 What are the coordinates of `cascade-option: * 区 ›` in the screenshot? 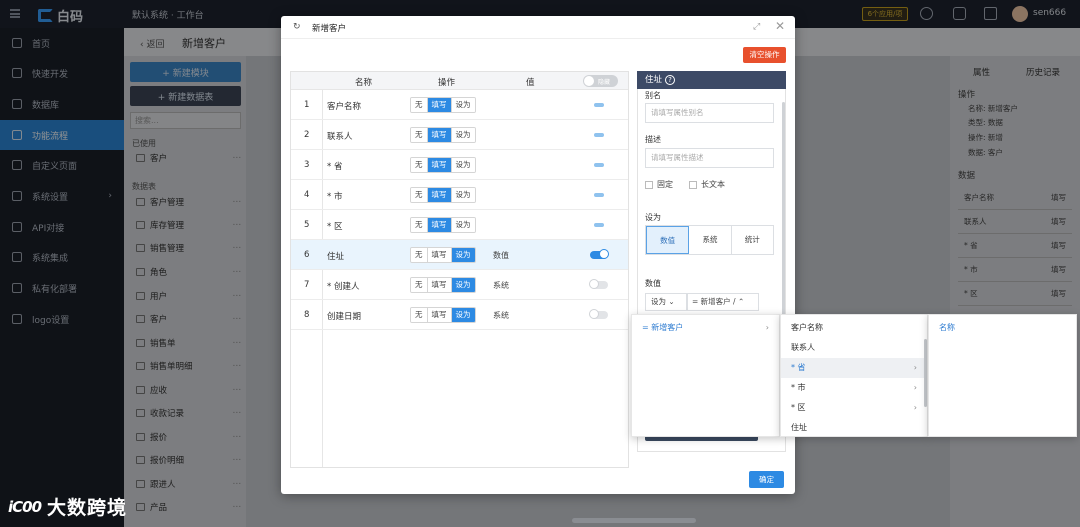 It's located at (854, 408).